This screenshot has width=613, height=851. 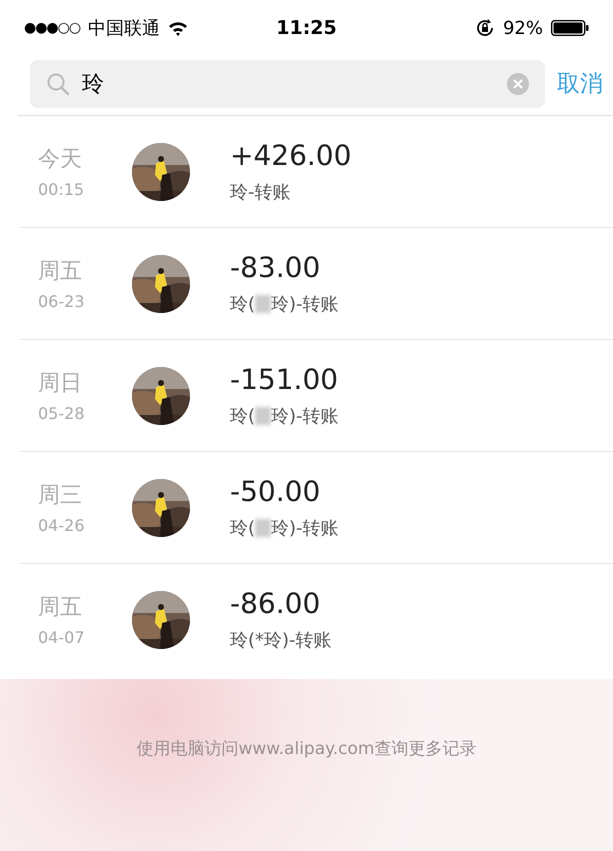 What do you see at coordinates (62, 189) in the screenshot?
I see `date-time: 00:15` at bounding box center [62, 189].